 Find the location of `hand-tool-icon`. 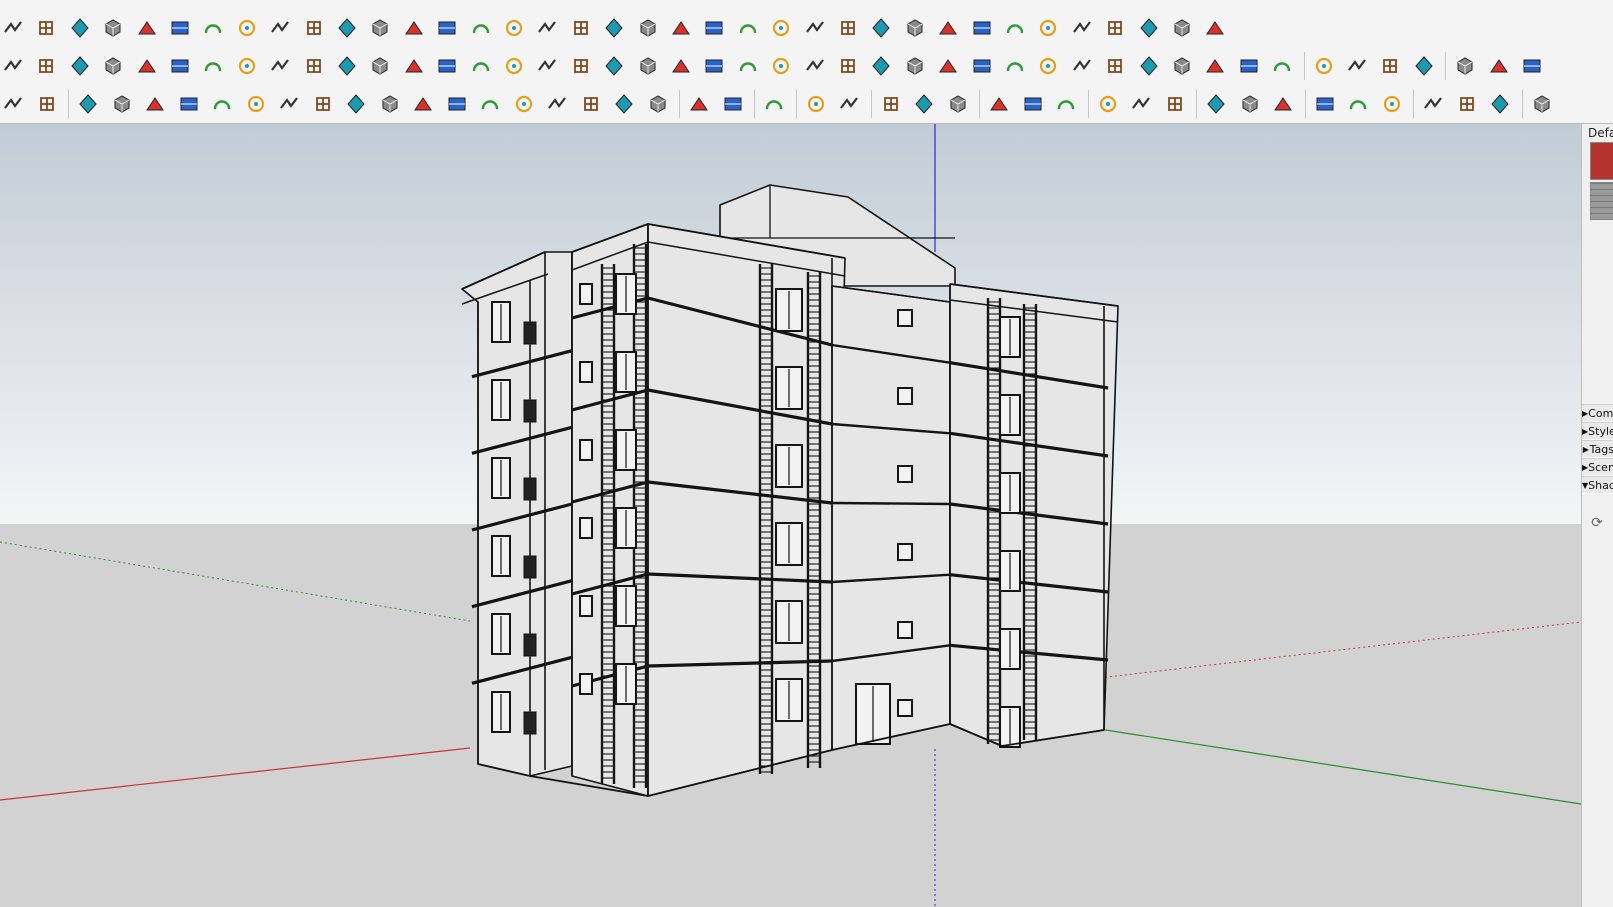

hand-tool-icon is located at coordinates (547, 28).